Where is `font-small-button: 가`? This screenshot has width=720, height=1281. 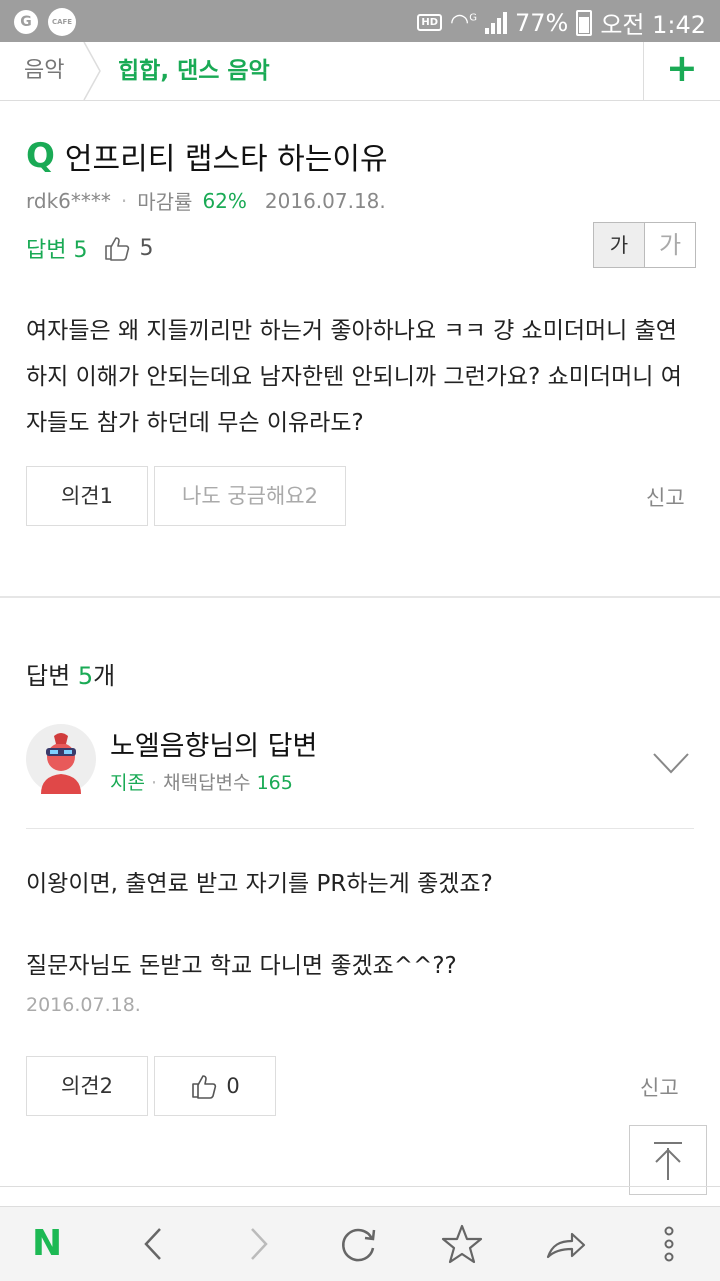 font-small-button: 가 is located at coordinates (619, 245).